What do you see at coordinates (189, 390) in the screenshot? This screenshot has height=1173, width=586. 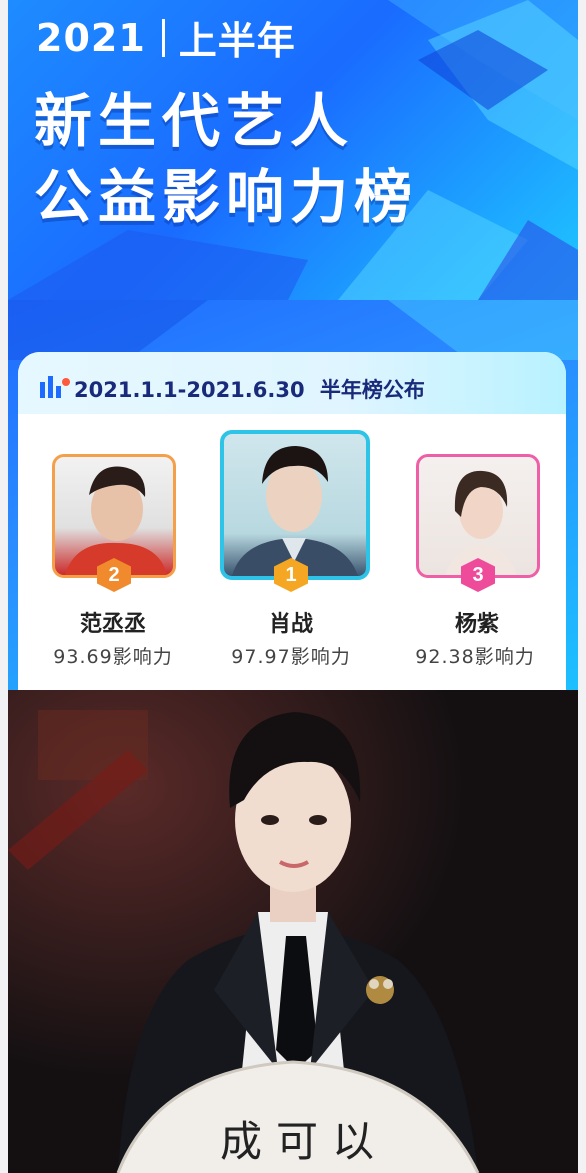 I see `period-dates: 2021.1.1-2021.6.30` at bounding box center [189, 390].